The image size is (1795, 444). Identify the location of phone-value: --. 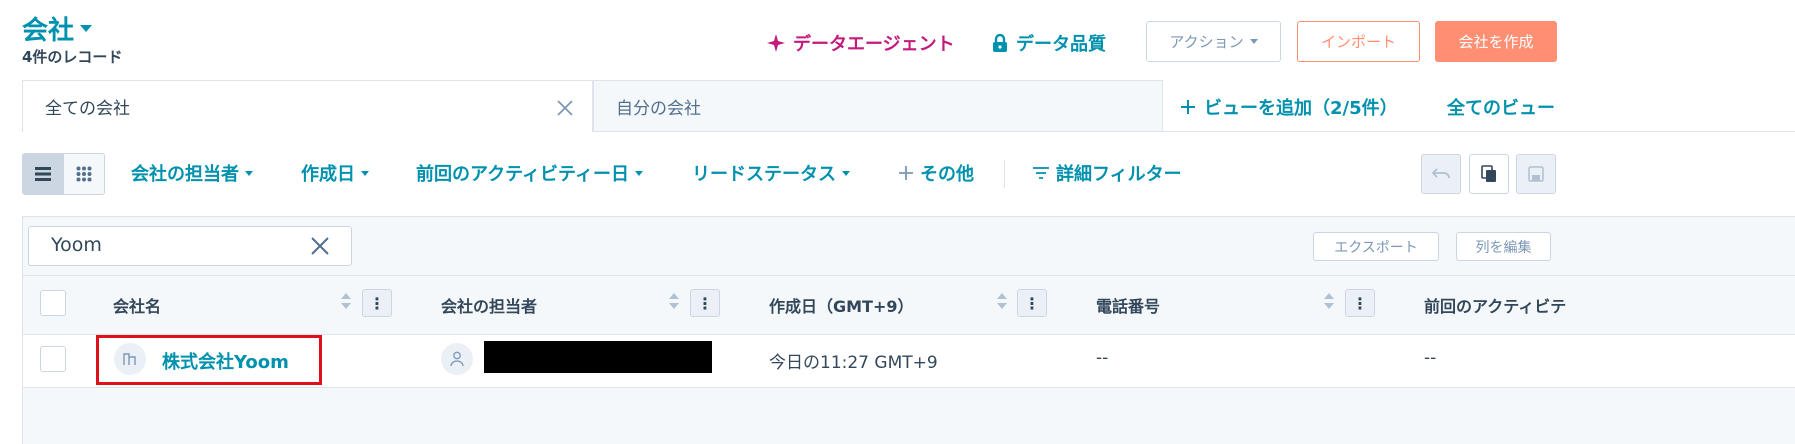
(1102, 358).